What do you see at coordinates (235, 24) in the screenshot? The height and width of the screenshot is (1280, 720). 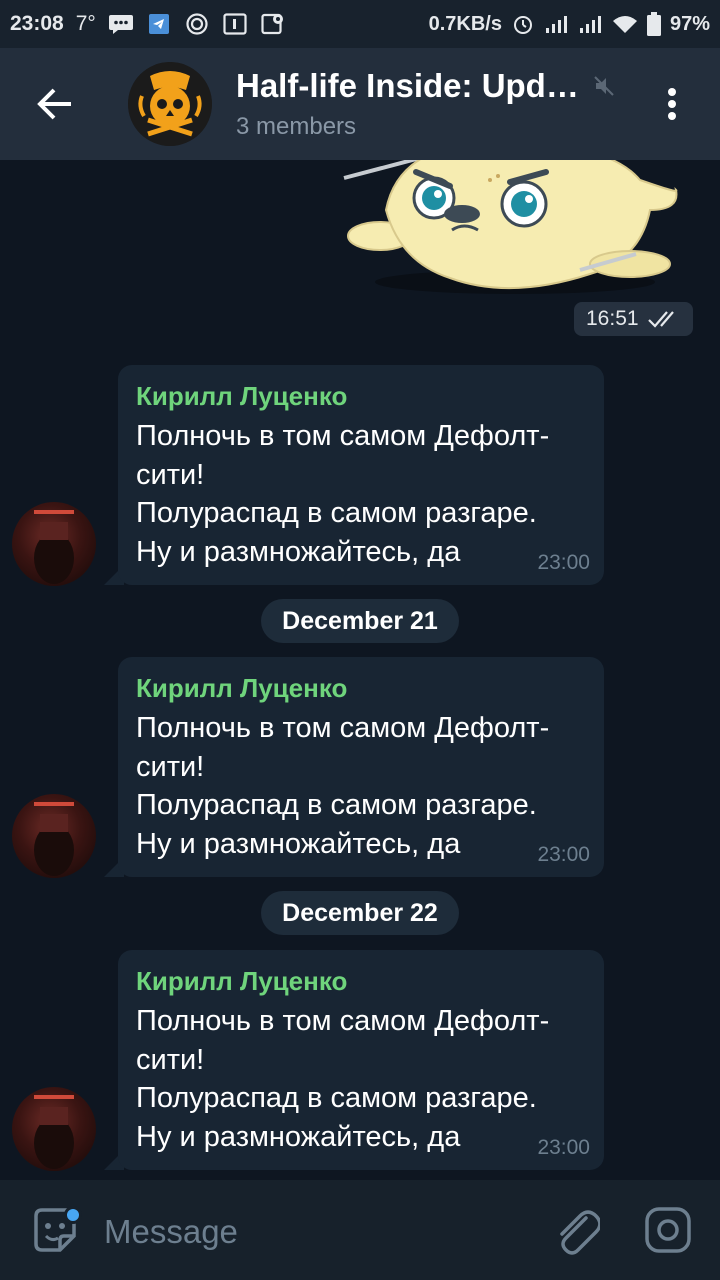 I see `calendar-icon` at bounding box center [235, 24].